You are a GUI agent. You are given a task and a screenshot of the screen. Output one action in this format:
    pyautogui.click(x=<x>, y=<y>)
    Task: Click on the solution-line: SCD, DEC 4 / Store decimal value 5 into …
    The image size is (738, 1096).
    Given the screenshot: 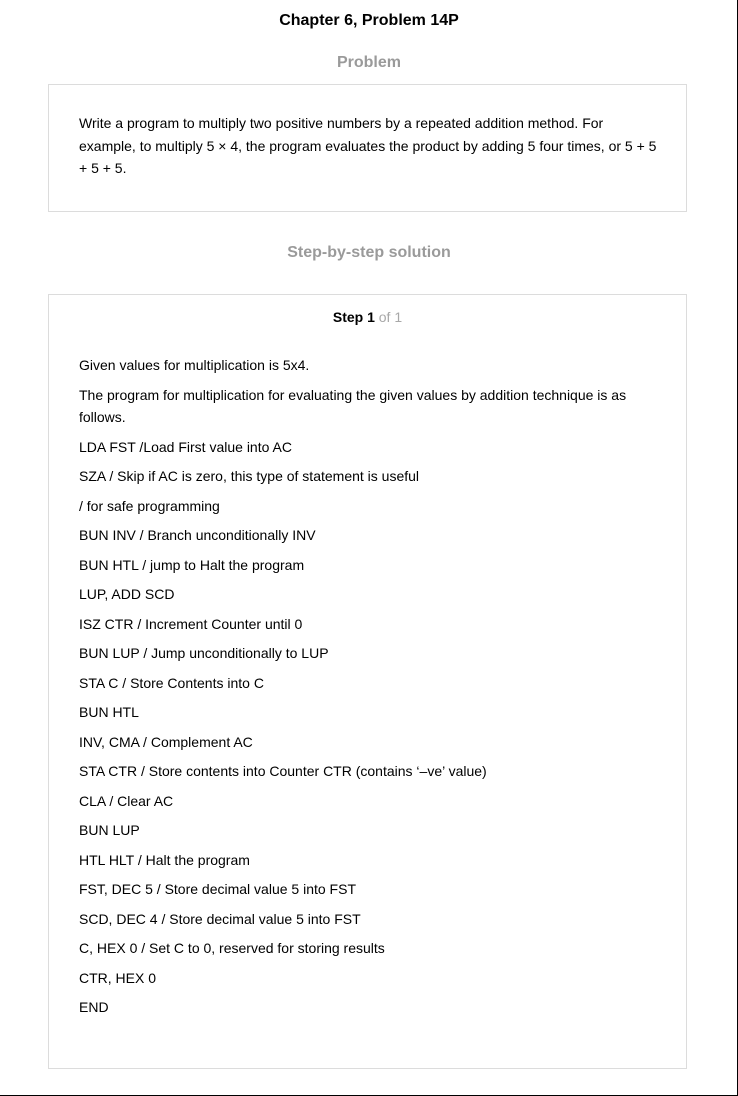 What is the action you would take?
    pyautogui.click(x=220, y=918)
    